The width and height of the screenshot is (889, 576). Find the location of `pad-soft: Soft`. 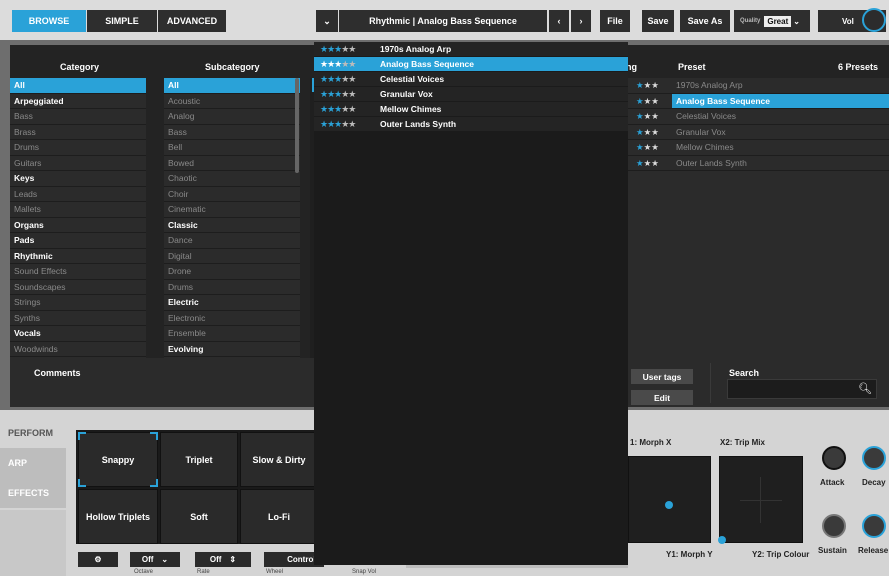

pad-soft: Soft is located at coordinates (199, 516).